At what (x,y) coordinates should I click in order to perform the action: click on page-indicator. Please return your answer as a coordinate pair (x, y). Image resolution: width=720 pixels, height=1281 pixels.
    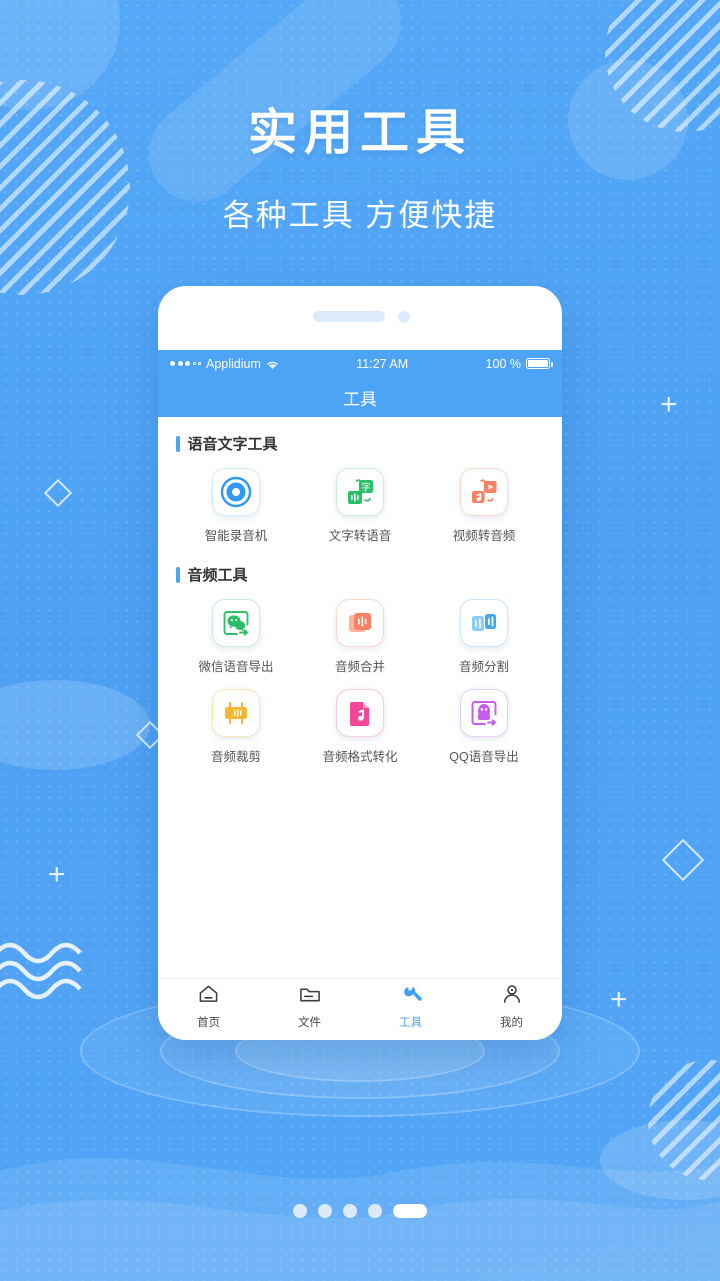
    Looking at the image, I should click on (360, 1211).